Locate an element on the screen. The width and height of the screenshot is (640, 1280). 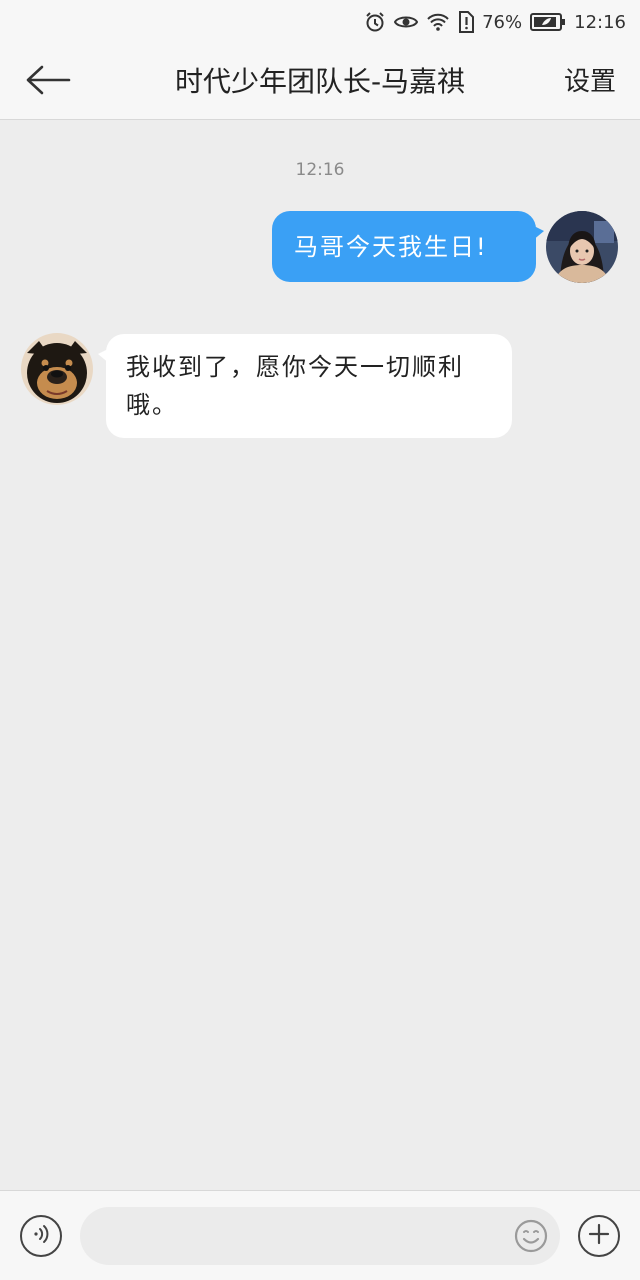
back-button is located at coordinates (48, 82).